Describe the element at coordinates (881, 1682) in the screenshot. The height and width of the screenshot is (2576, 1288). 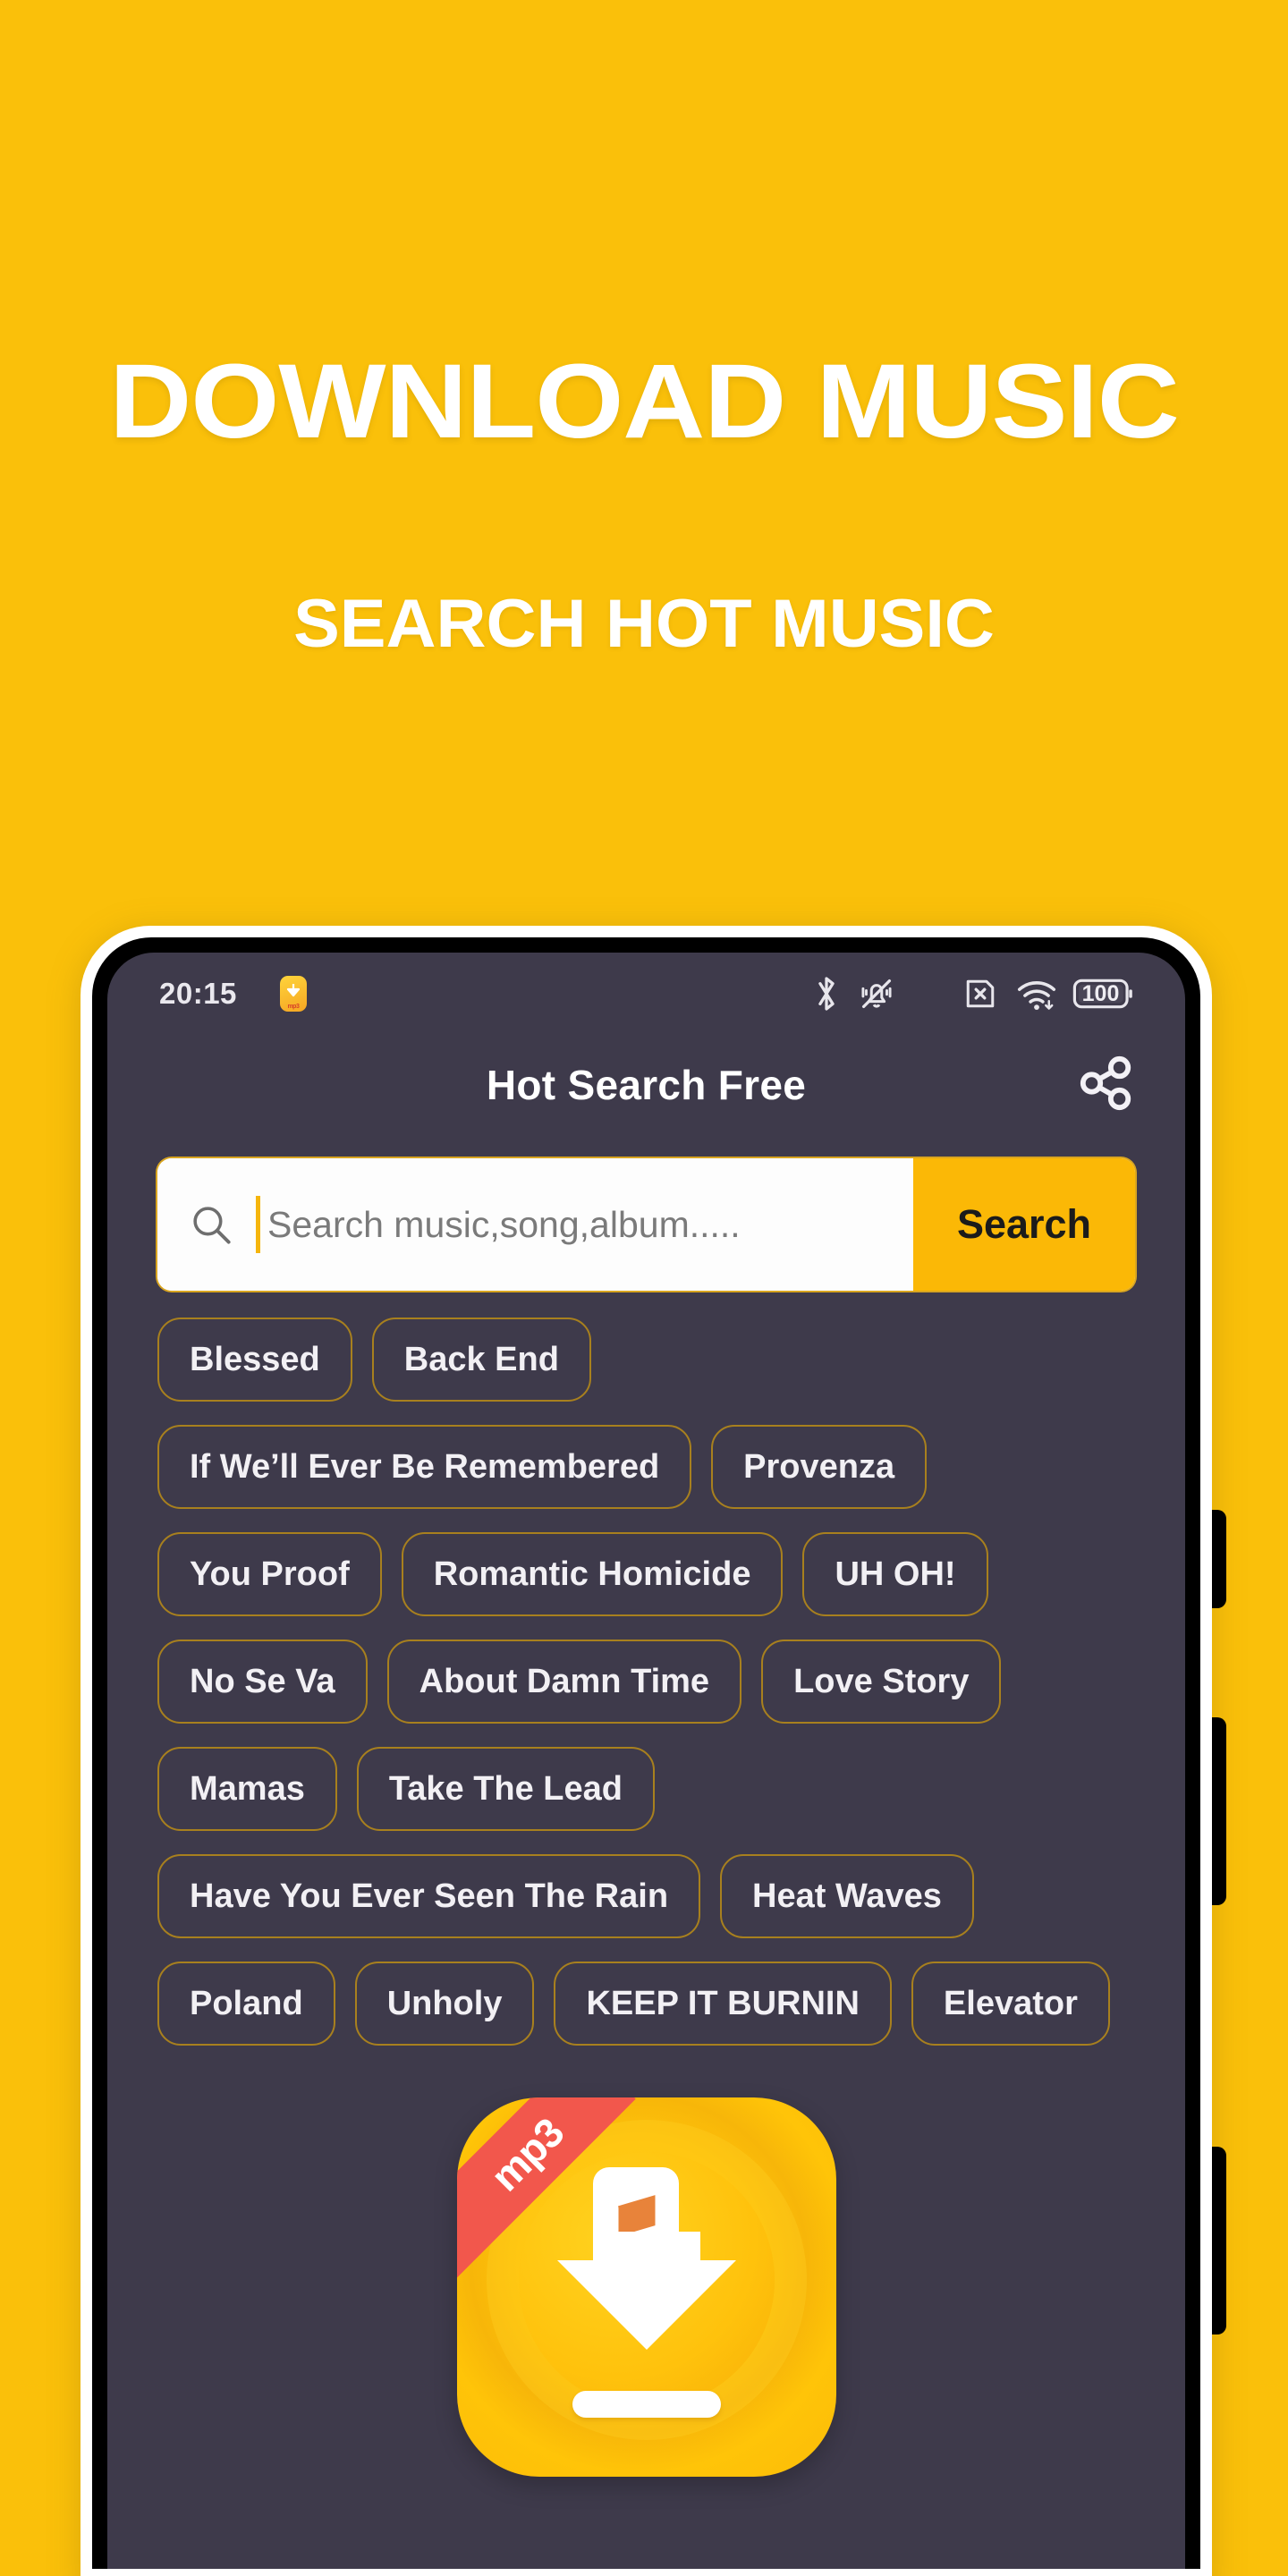
I see `hot-tag-chip: Love Story` at that location.